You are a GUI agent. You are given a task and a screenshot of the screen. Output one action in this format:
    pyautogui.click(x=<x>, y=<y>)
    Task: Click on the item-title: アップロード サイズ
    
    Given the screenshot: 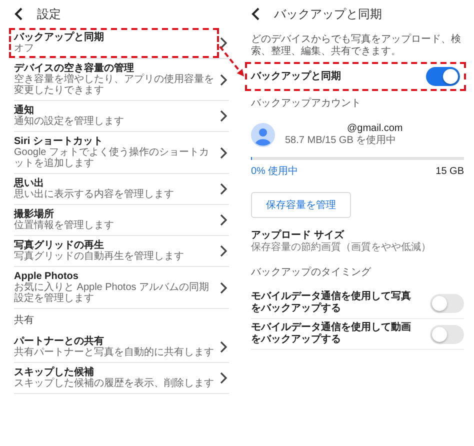 What is the action you would take?
    pyautogui.click(x=297, y=236)
    